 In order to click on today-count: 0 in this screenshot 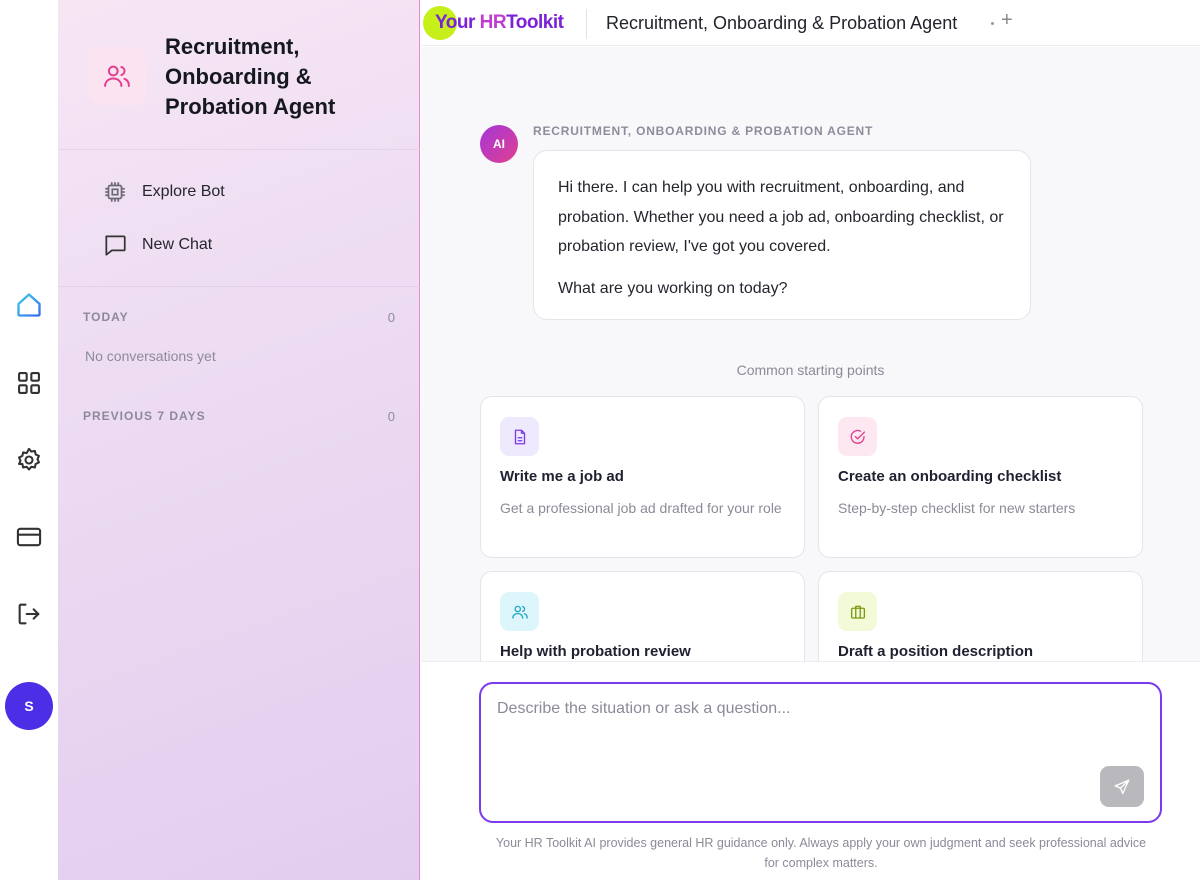, I will do `click(391, 317)`.